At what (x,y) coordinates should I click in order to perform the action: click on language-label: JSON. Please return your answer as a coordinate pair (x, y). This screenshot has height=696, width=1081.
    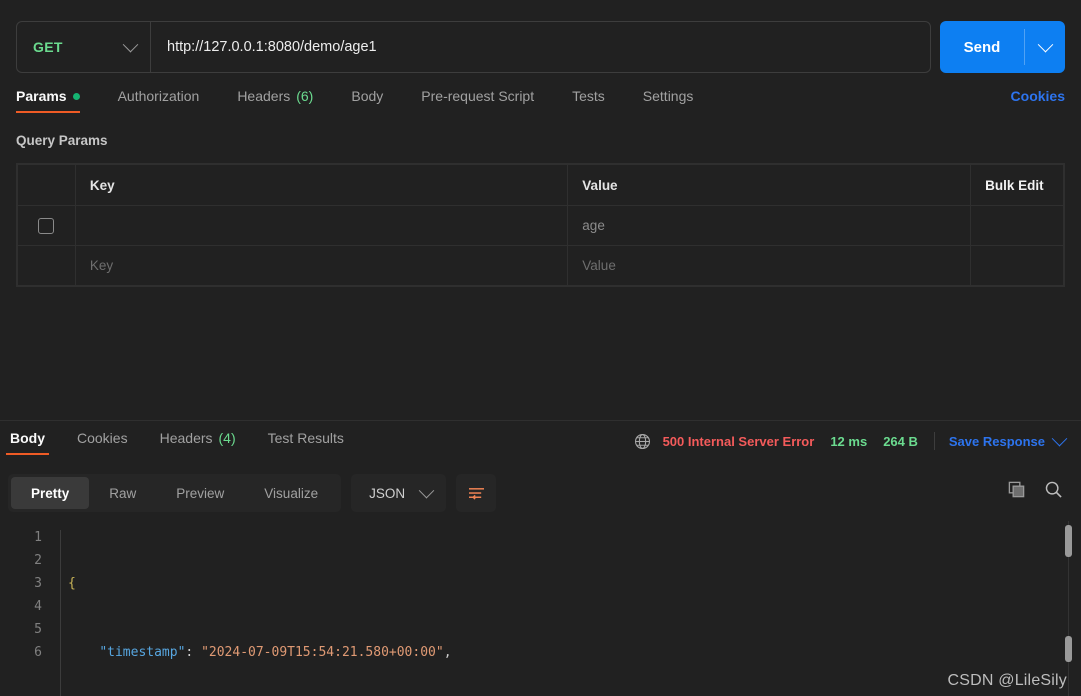
    Looking at the image, I should click on (387, 493).